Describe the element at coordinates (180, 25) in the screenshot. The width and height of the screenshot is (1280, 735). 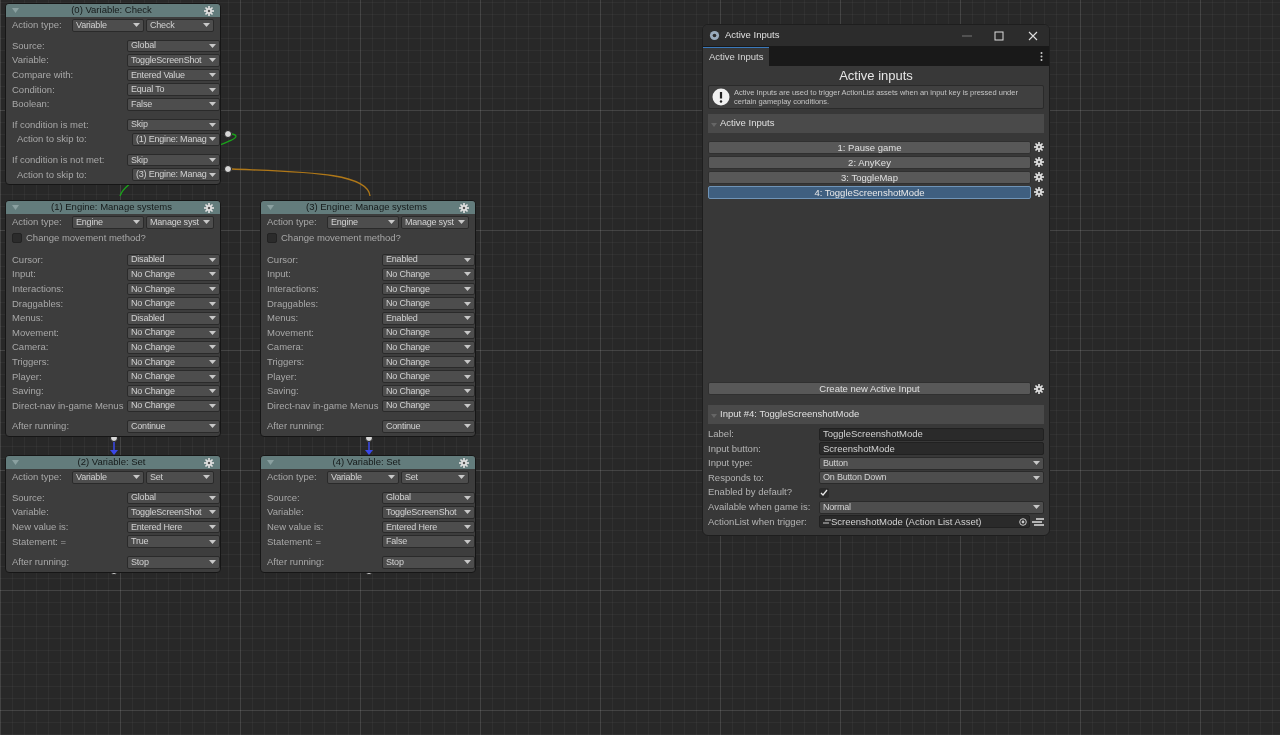
I see `dropdown: Check` at that location.